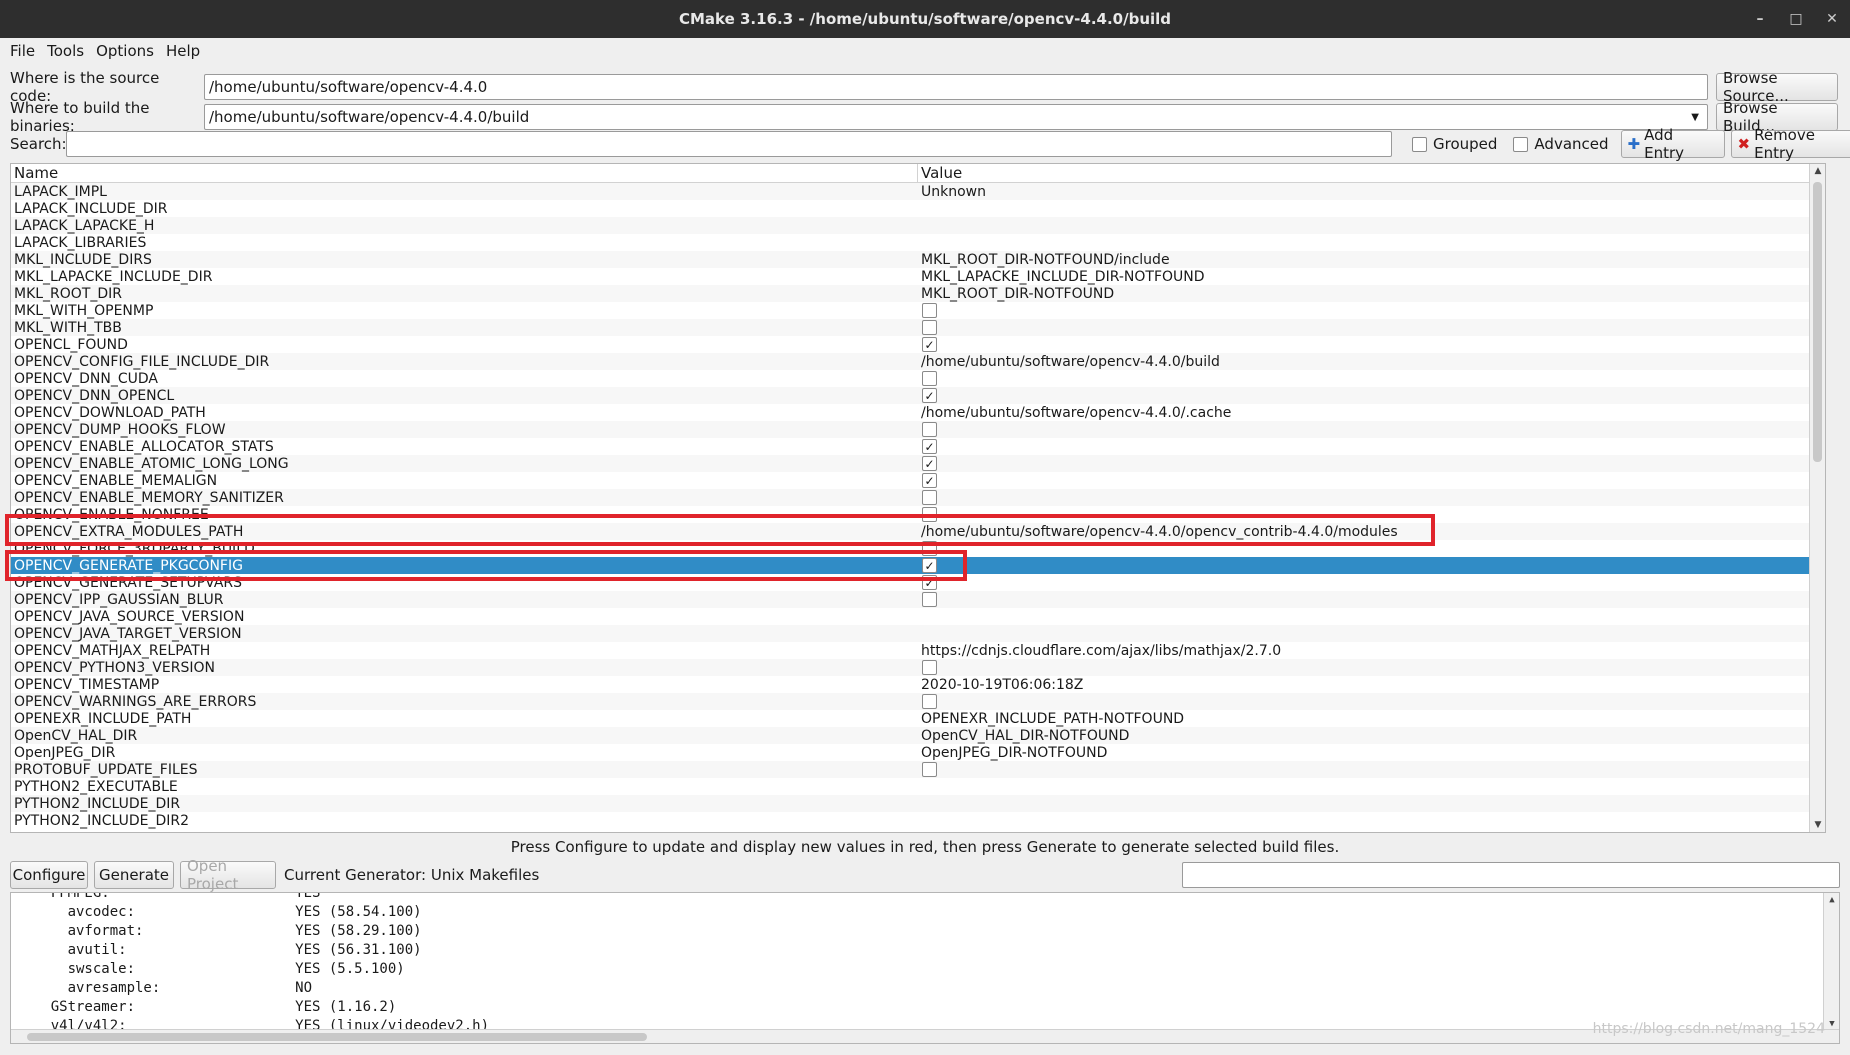 The width and height of the screenshot is (1850, 1055). I want to click on entry-value: /home/ubuntu/software/opencv-4.4.0/build, so click(1069, 362).